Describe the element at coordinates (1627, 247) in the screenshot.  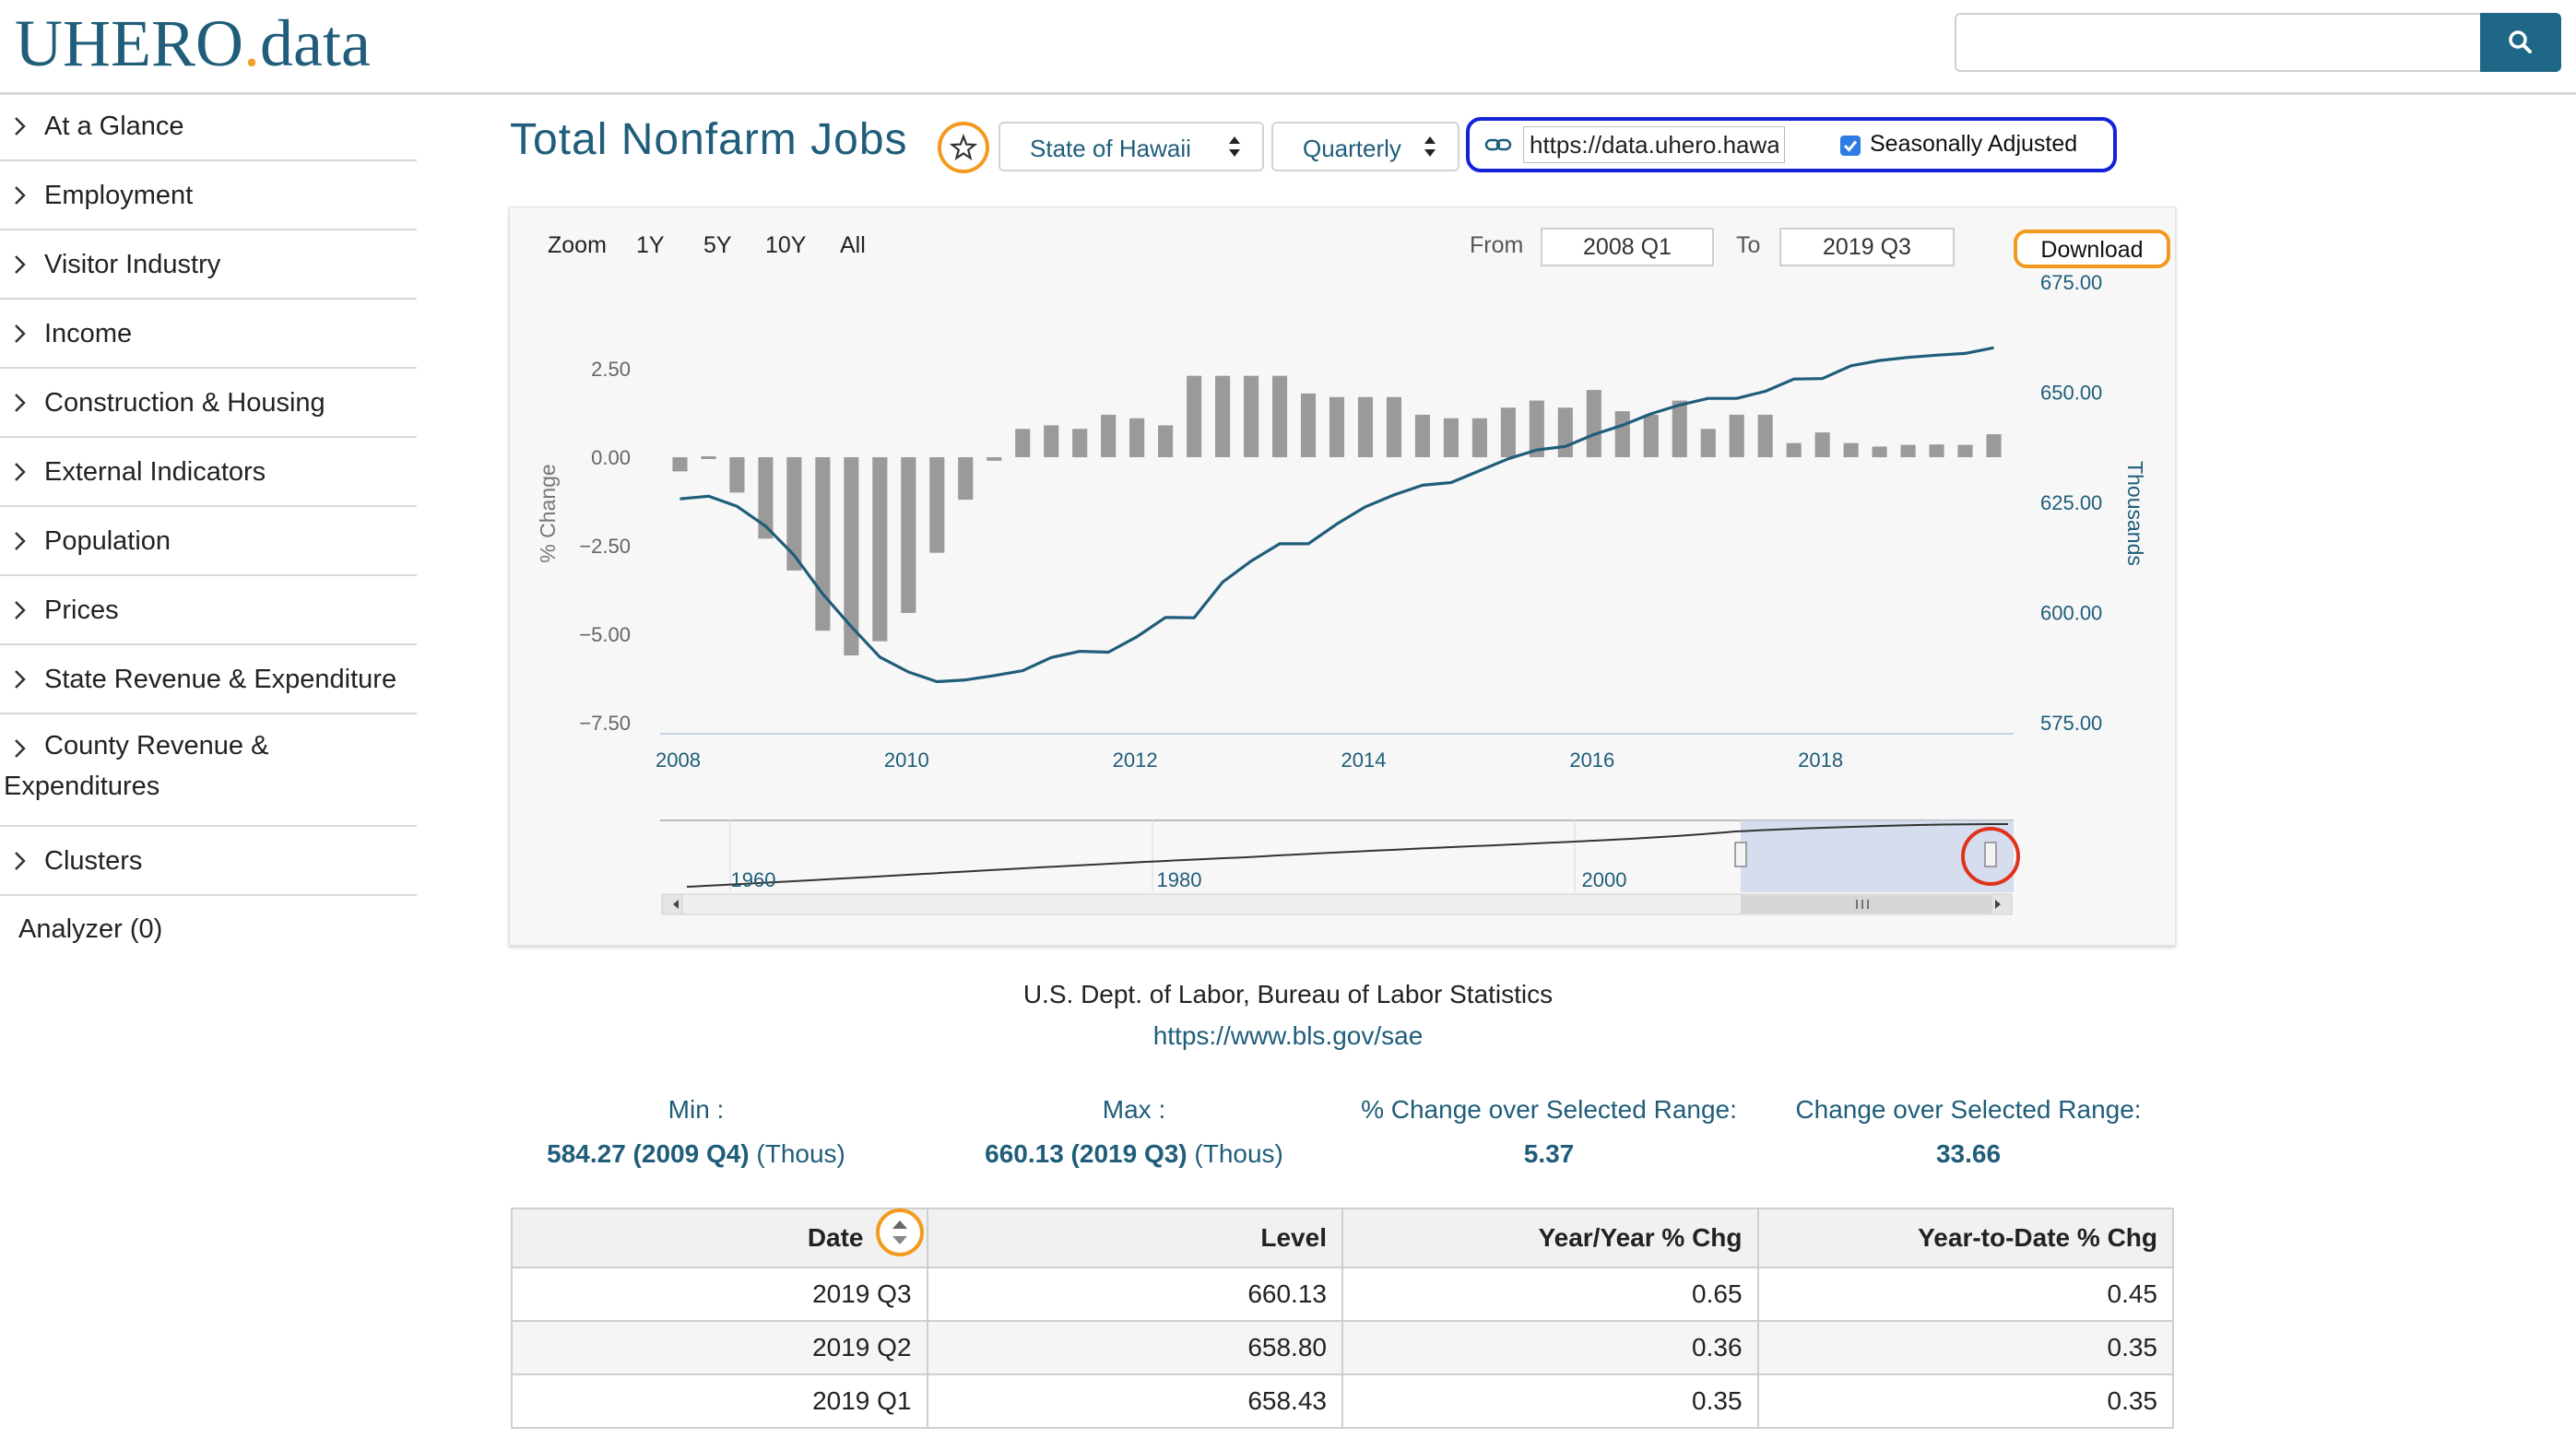
I see `from-date-input: 2008 Q1` at that location.